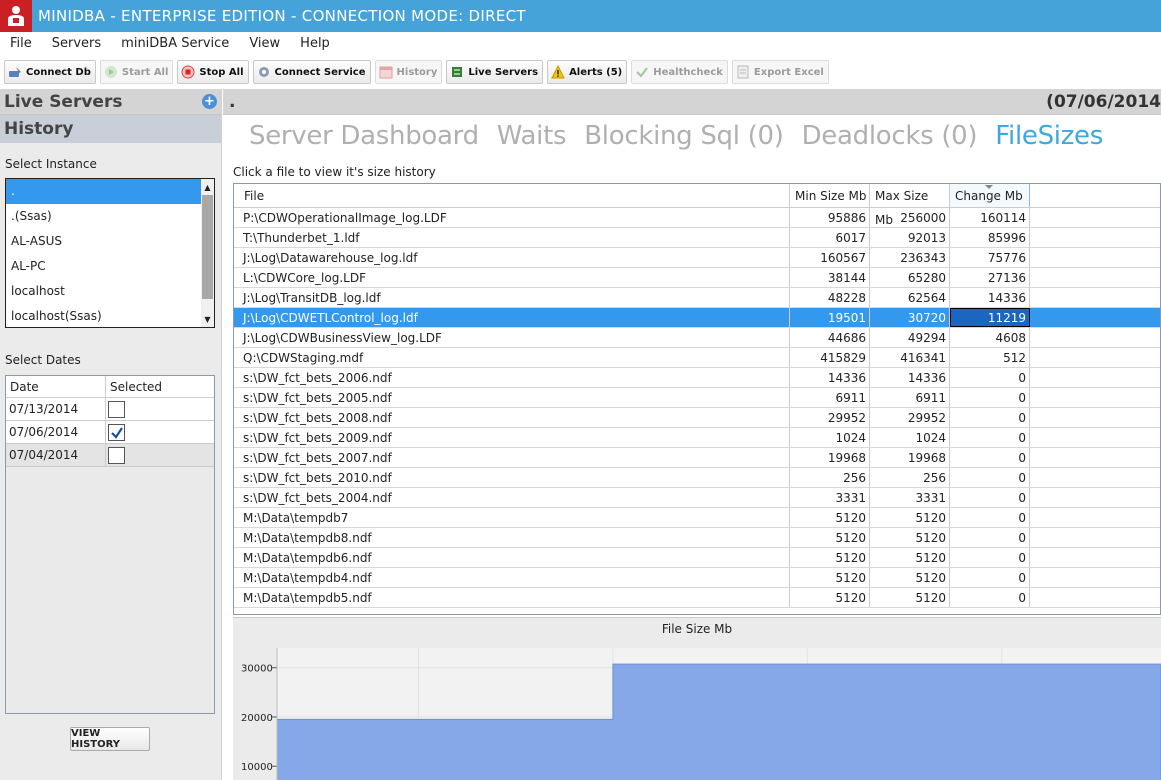 This screenshot has width=1161, height=780. I want to click on table-row: s:\DW_fct_bets_2004.ndf 3331 3331 0, so click(697, 498).